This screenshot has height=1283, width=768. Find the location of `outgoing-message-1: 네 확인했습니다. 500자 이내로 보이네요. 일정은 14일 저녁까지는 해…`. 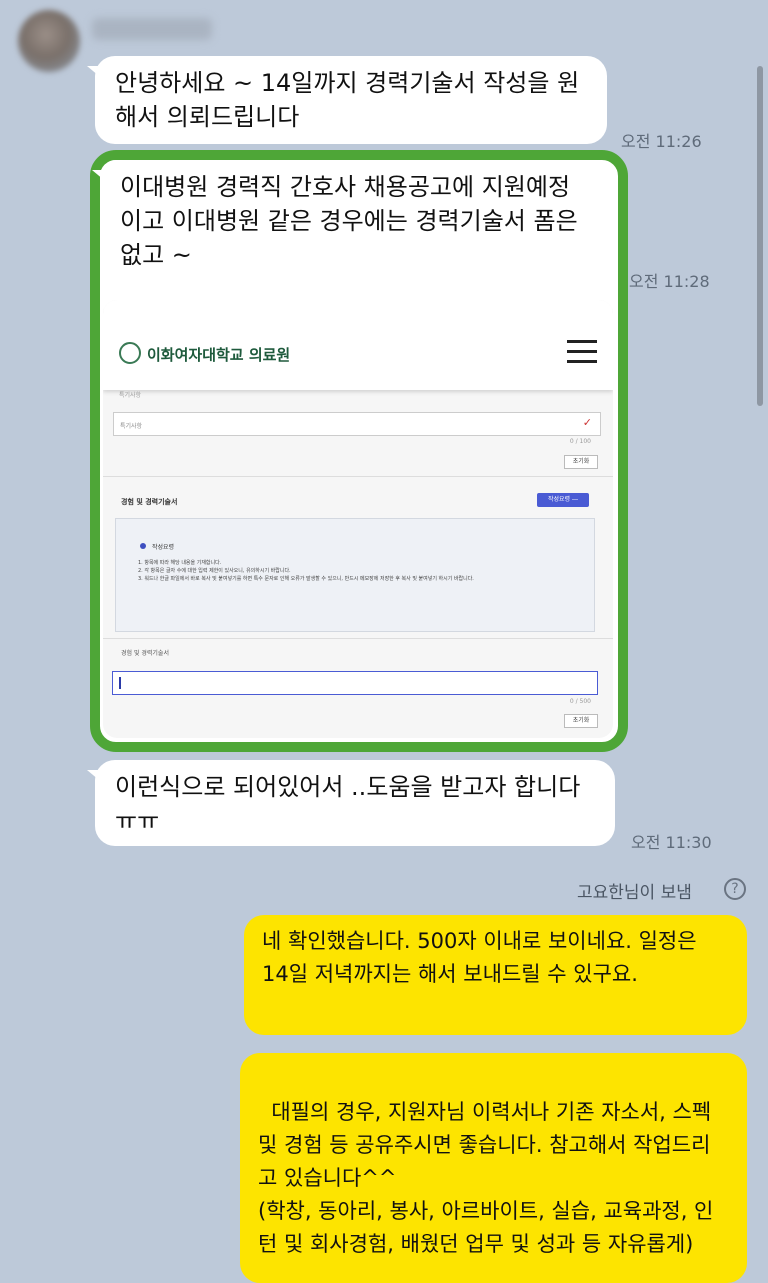

outgoing-message-1: 네 확인했습니다. 500자 이내로 보이네요. 일정은 14일 저녁까지는 해… is located at coordinates (495, 975).